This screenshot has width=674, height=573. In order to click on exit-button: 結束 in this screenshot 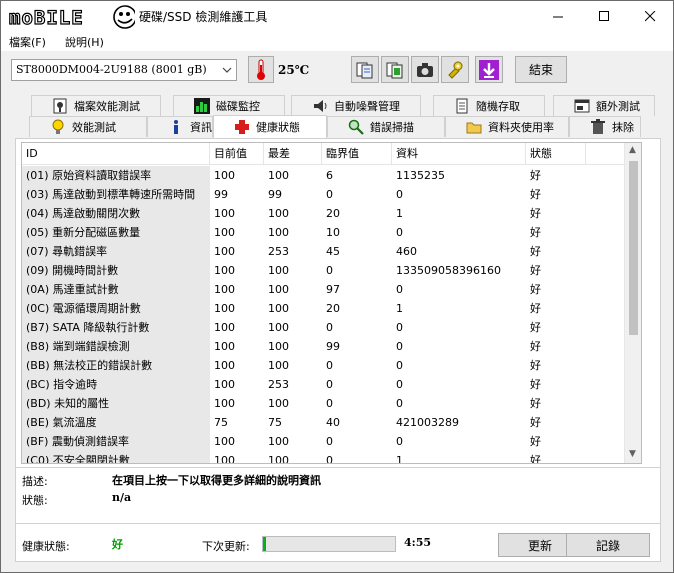, I will do `click(541, 69)`.